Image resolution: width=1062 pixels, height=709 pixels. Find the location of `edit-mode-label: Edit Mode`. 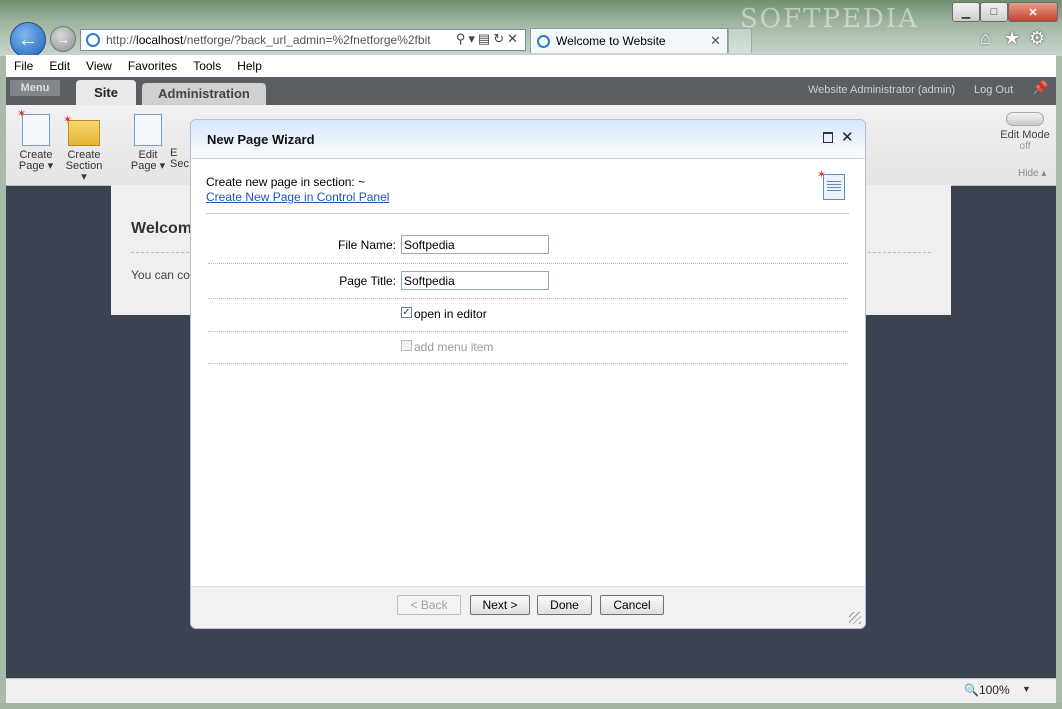

edit-mode-label: Edit Mode is located at coordinates (1025, 135).